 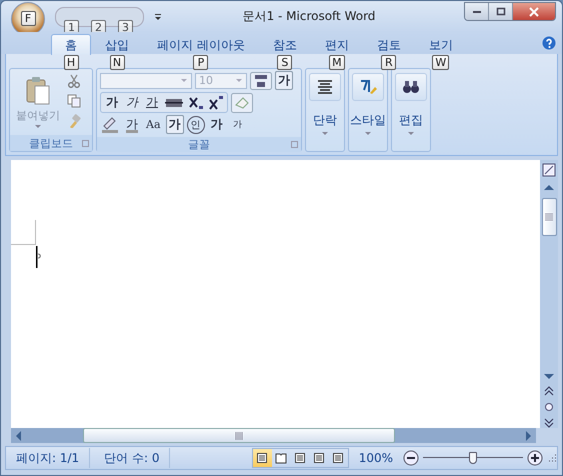 I want to click on maximize-icon, so click(x=501, y=11).